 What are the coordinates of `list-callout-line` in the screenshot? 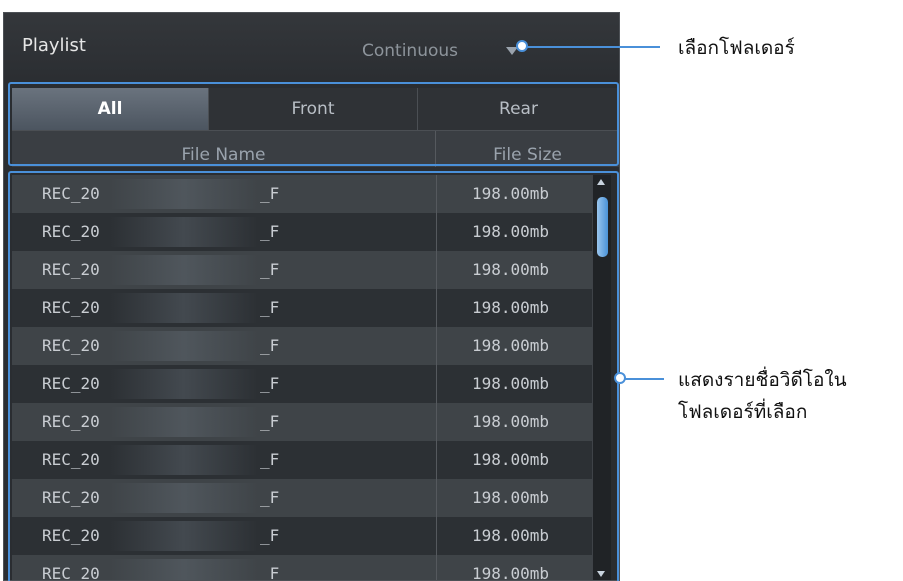 It's located at (644, 379).